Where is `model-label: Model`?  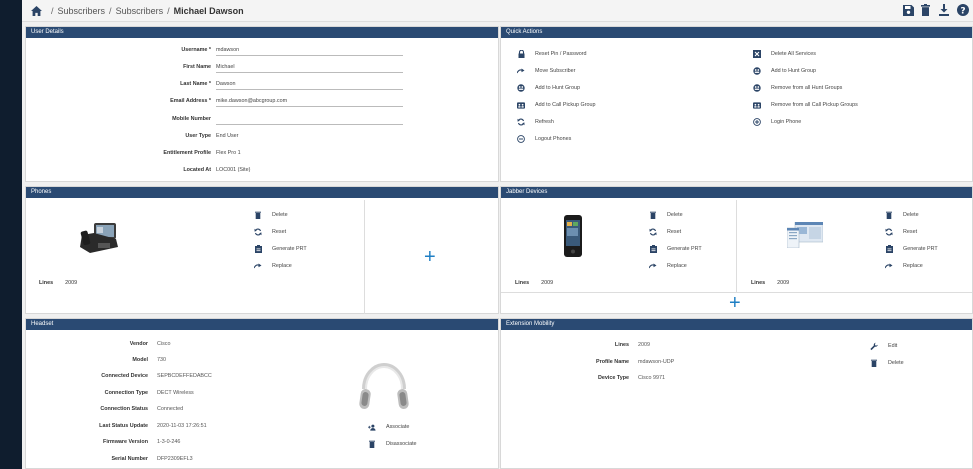 model-label: Model is located at coordinates (140, 360).